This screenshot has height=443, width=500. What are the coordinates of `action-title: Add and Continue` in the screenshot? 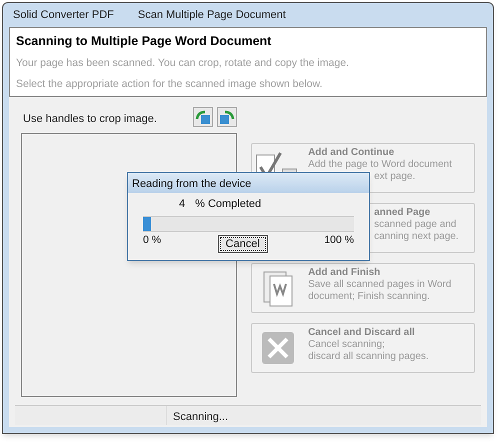 It's located at (351, 153).